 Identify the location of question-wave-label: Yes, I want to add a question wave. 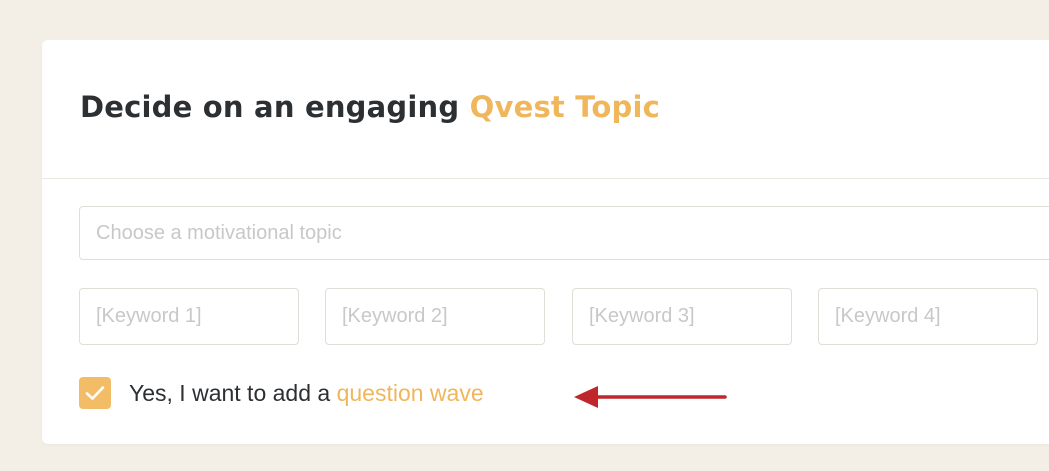
(306, 393).